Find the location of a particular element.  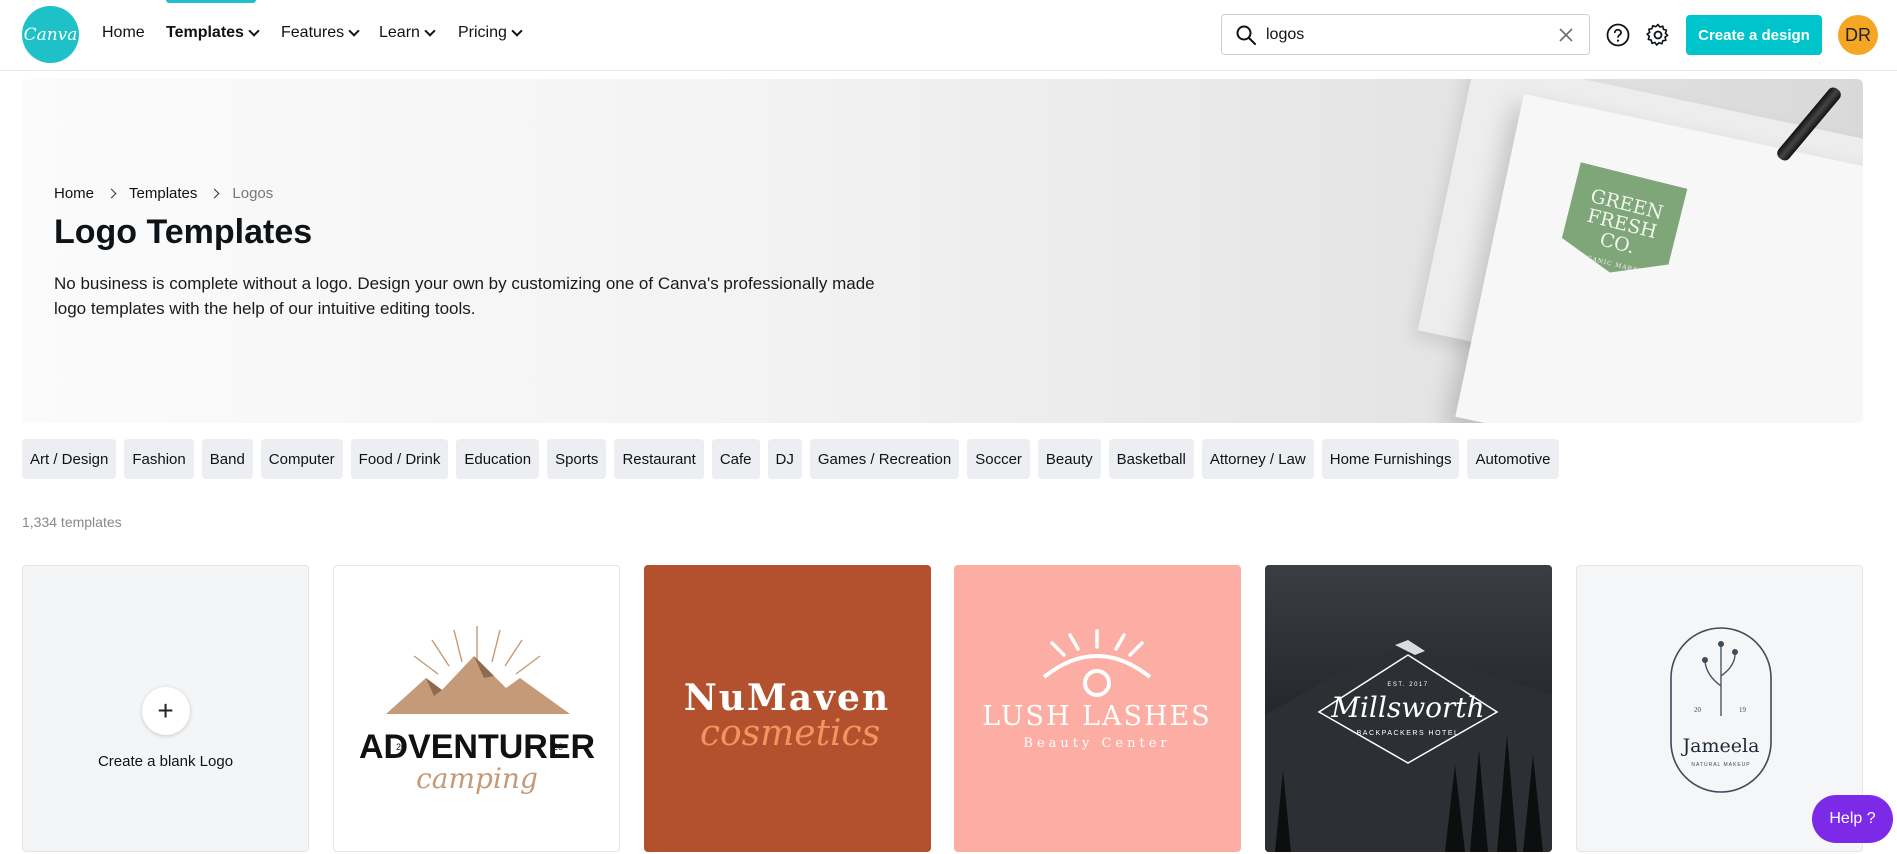

nav-pricing: Pricing is located at coordinates (490, 33).